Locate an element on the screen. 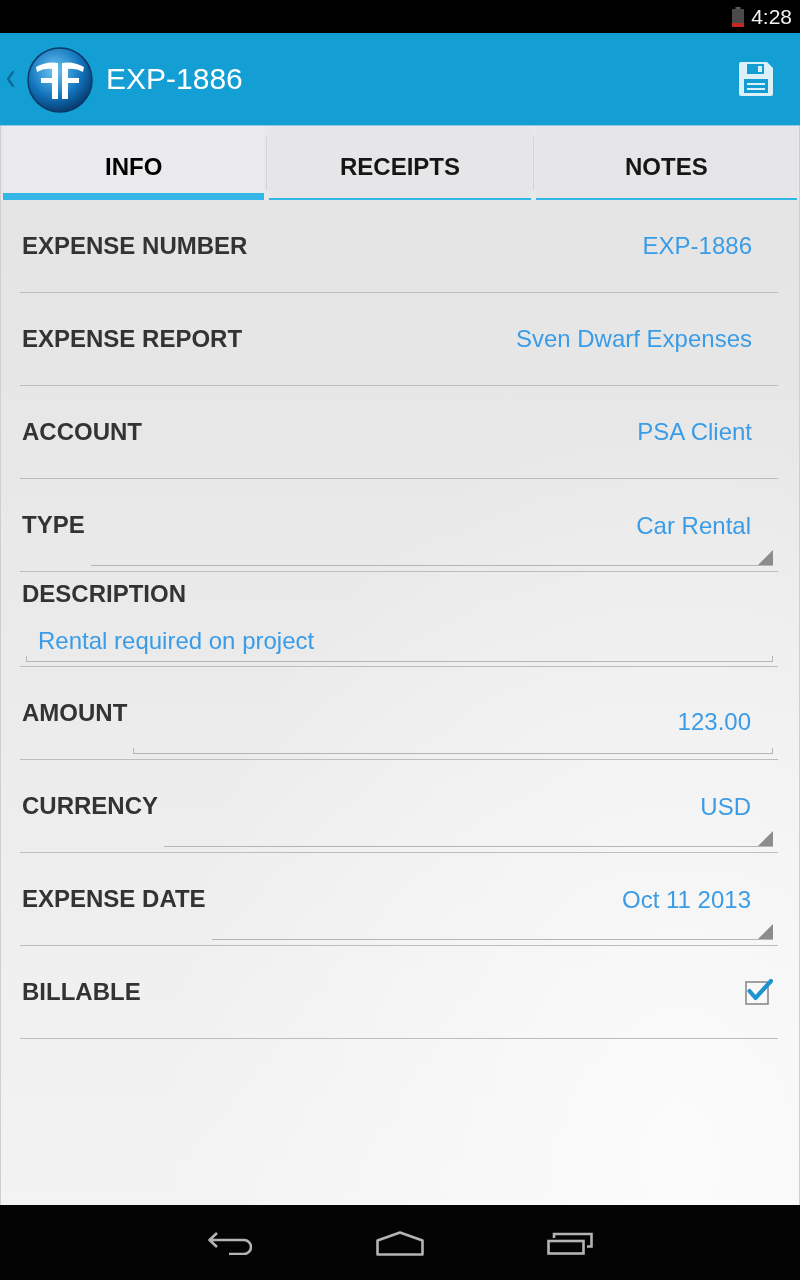  field-value: PSA Client is located at coordinates (695, 432).